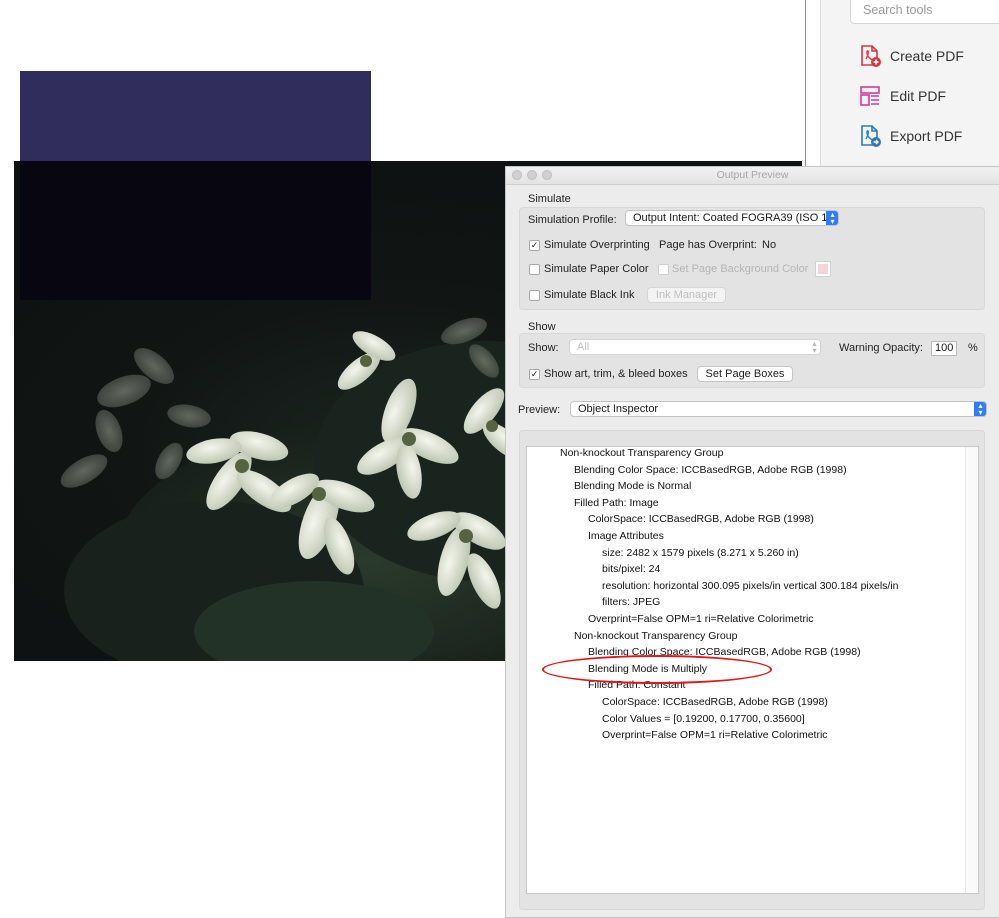 The height and width of the screenshot is (918, 999). What do you see at coordinates (708, 245) in the screenshot?
I see `page-has-overprint-label: Page has Overprint:` at bounding box center [708, 245].